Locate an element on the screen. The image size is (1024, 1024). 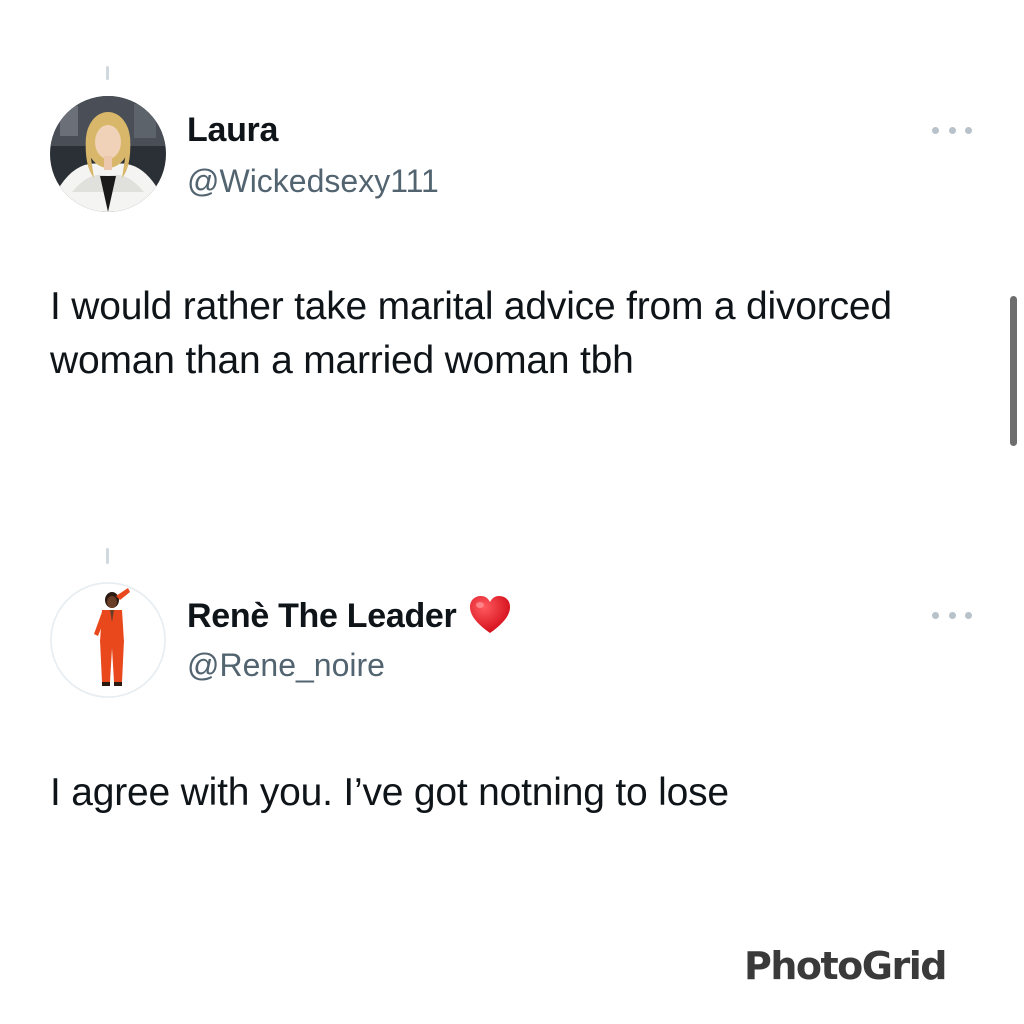
display-name: Renè The Leader is located at coordinates (322, 616).